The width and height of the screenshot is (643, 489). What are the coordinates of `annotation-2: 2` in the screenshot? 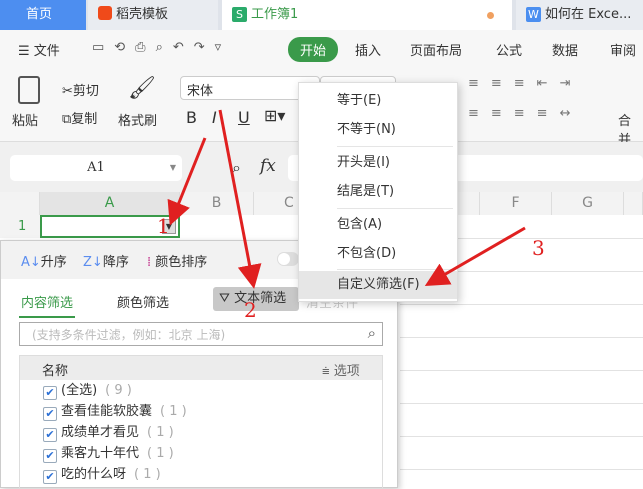 It's located at (250, 310).